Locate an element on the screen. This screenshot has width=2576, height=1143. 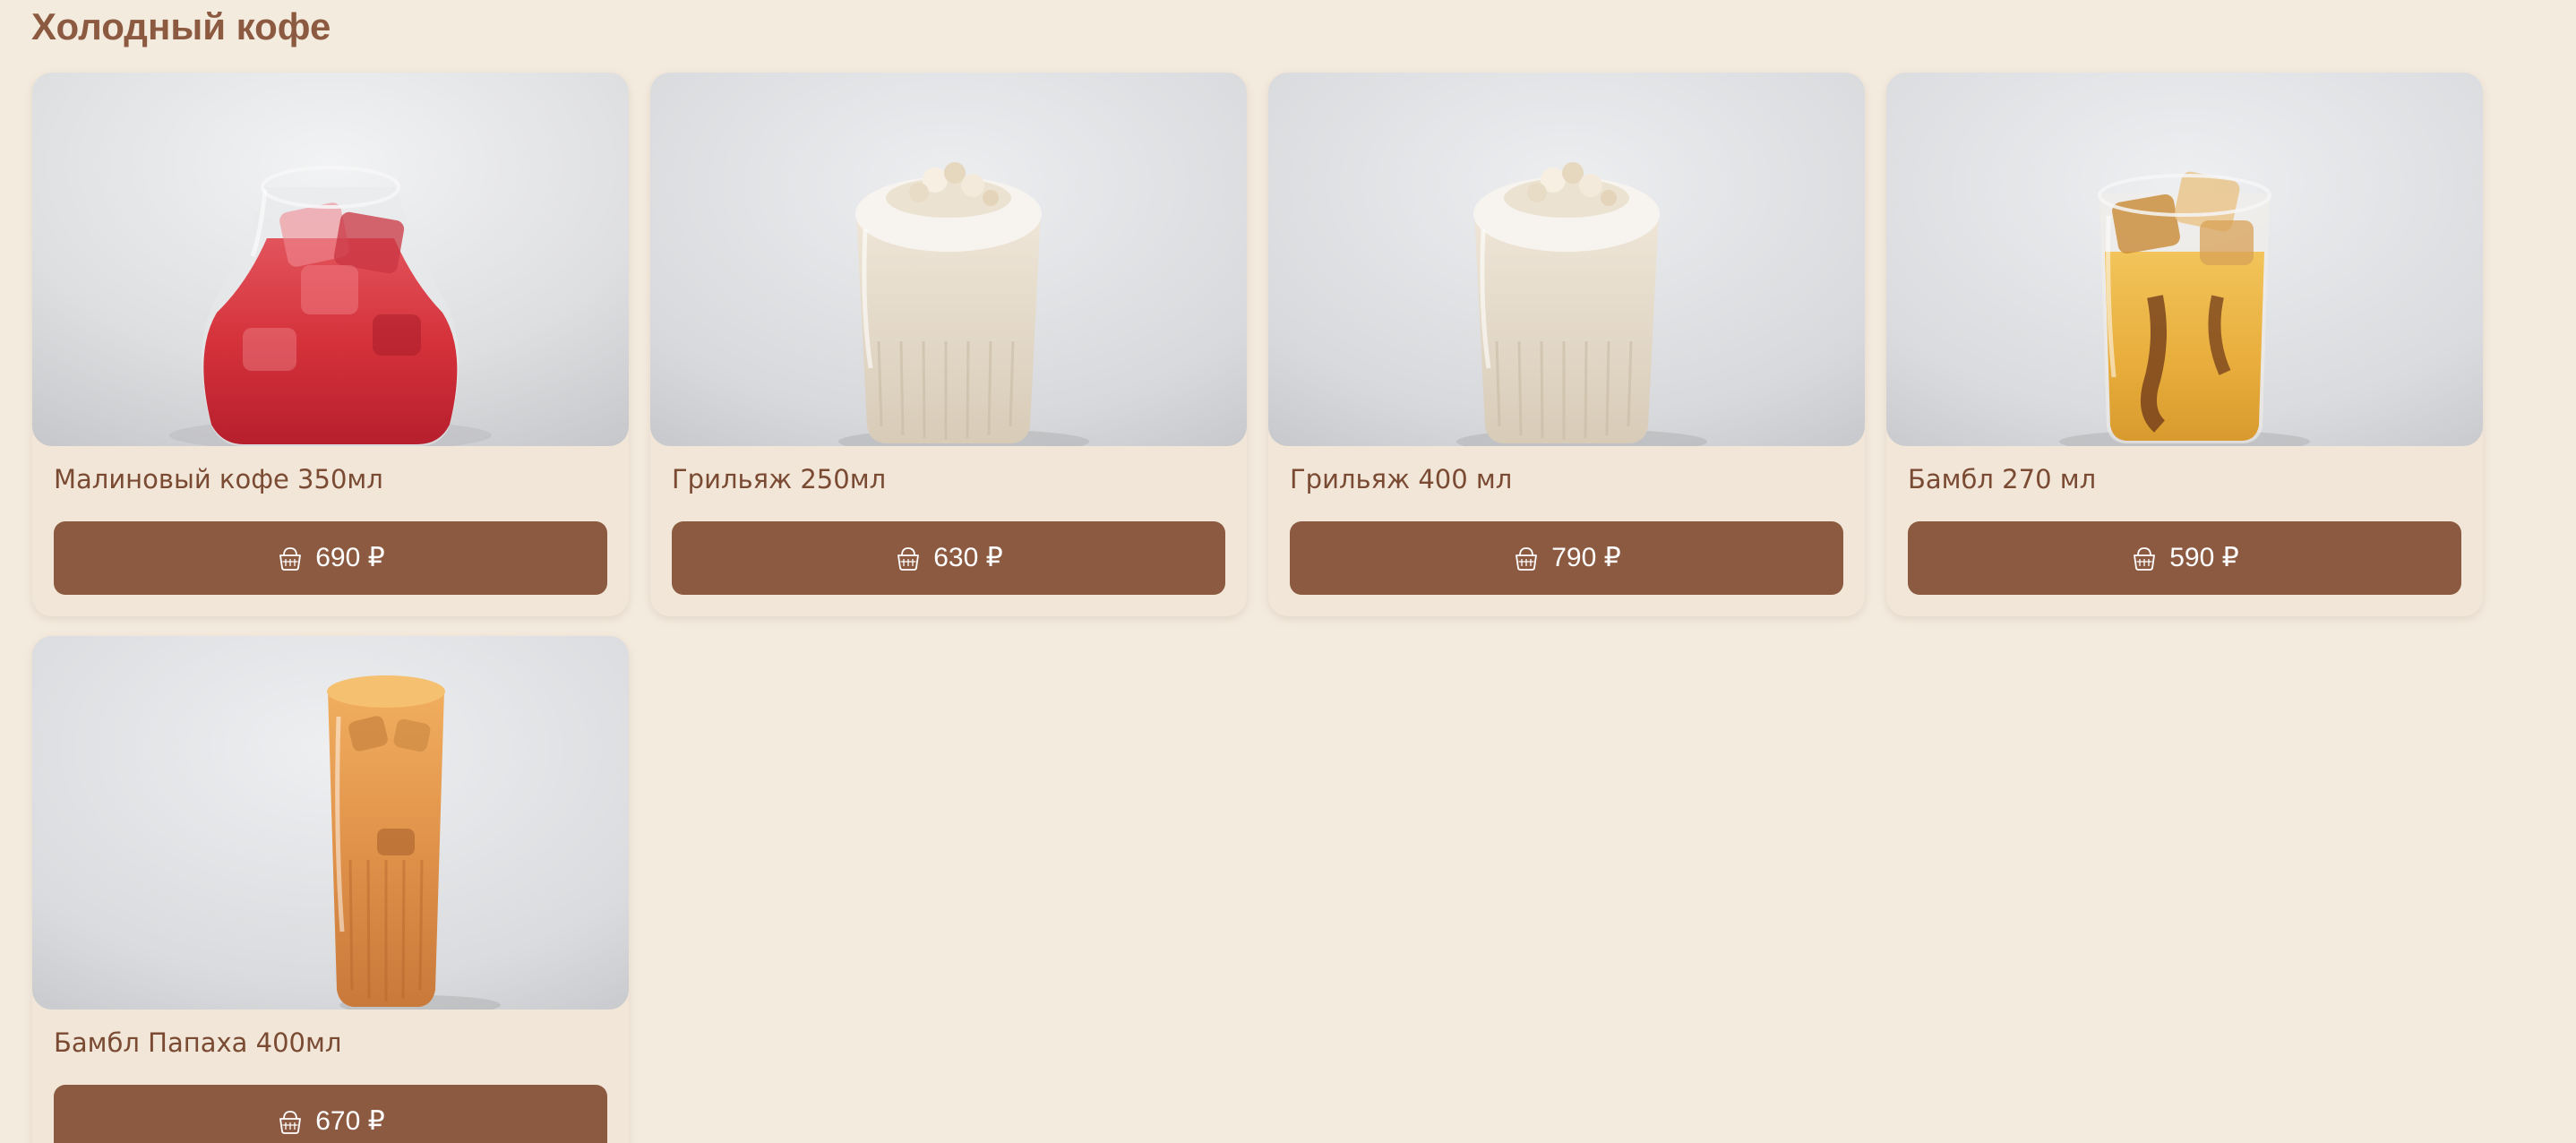
add-to-cart-button: 690 ₽ is located at coordinates (330, 558).